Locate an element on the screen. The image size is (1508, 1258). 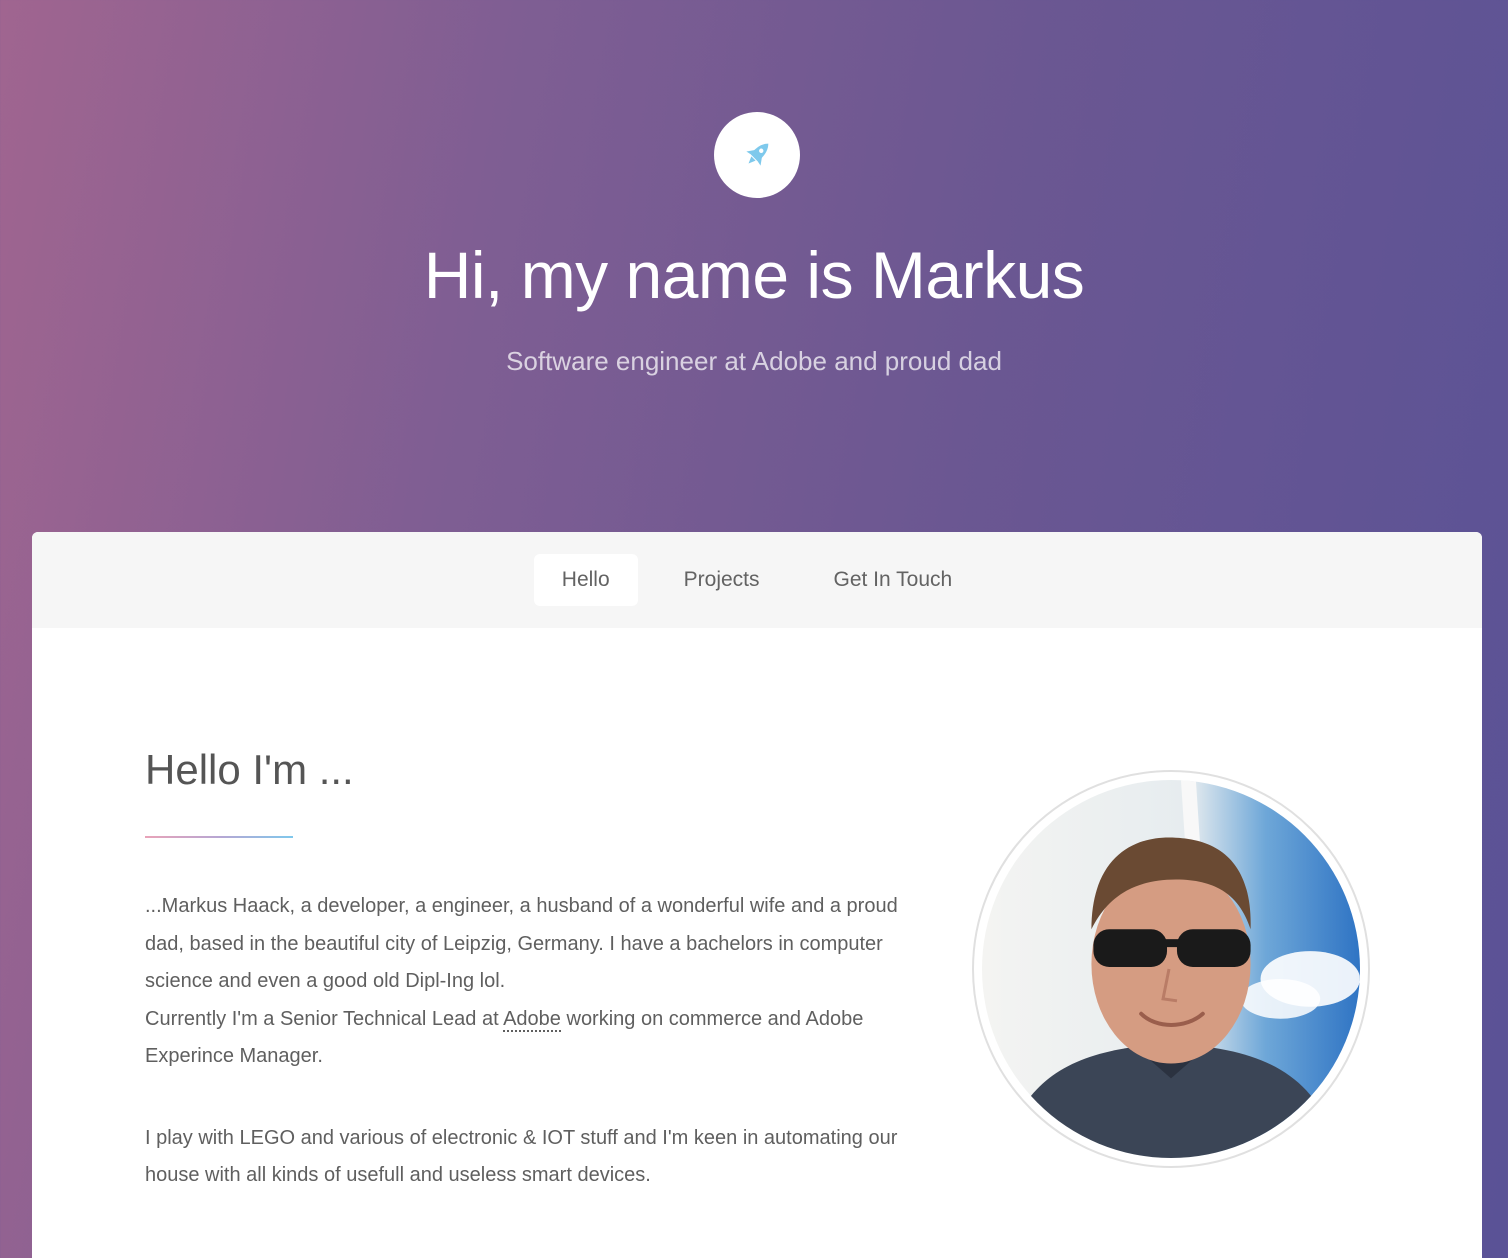
page-subtitle: Software engineer at Adobe and proud dad is located at coordinates (754, 361).